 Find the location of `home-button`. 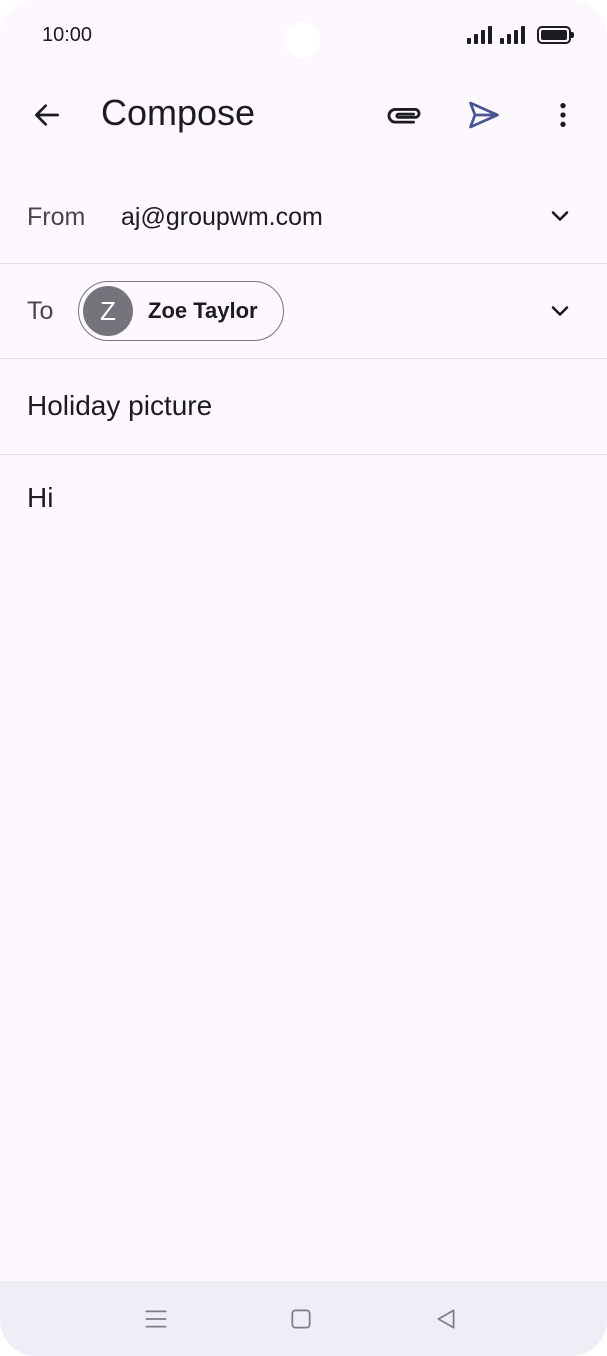

home-button is located at coordinates (301, 1319).